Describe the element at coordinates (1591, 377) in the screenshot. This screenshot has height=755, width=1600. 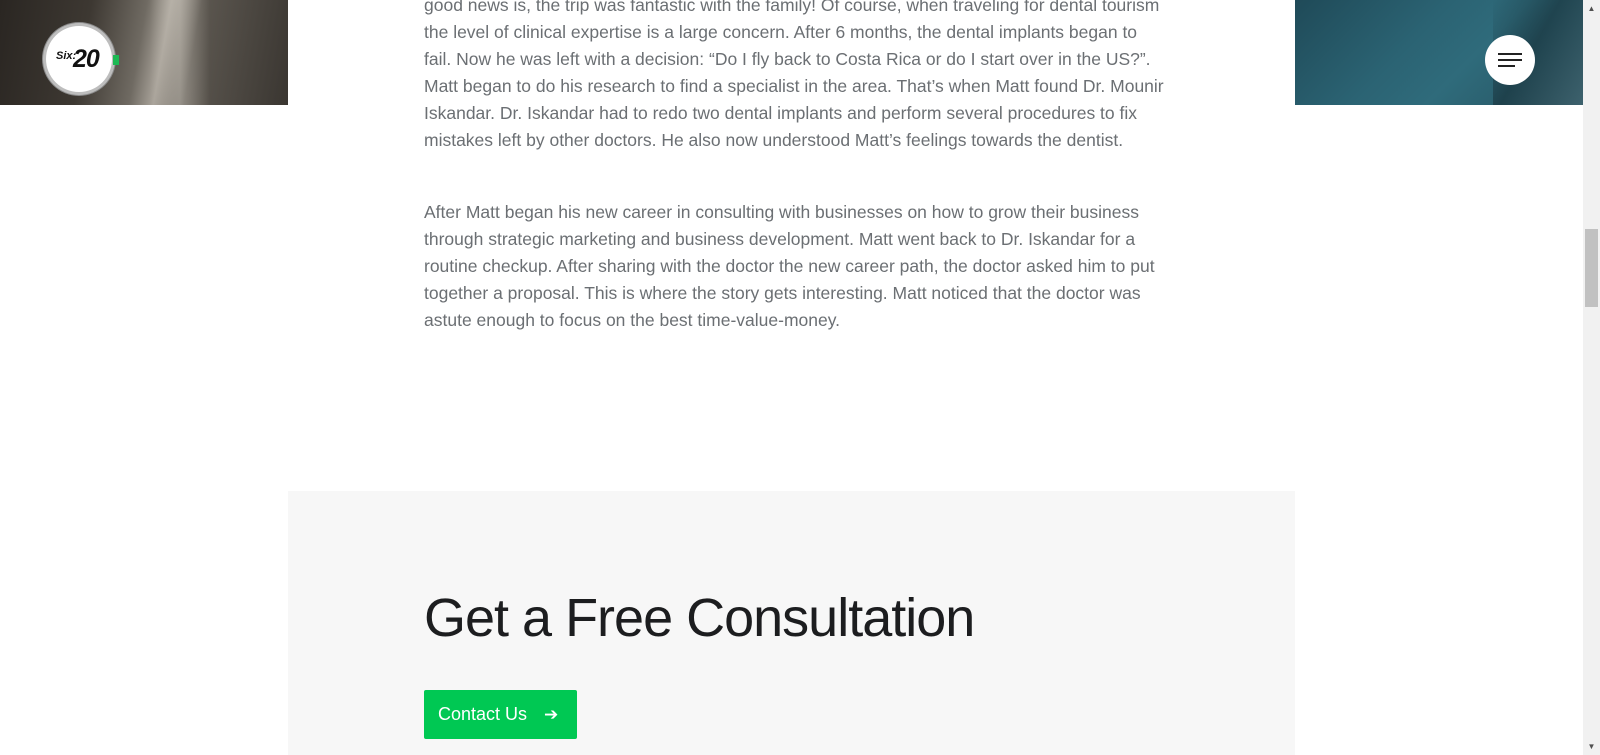
I see `page-scrollbar: ▲ ▼` at that location.